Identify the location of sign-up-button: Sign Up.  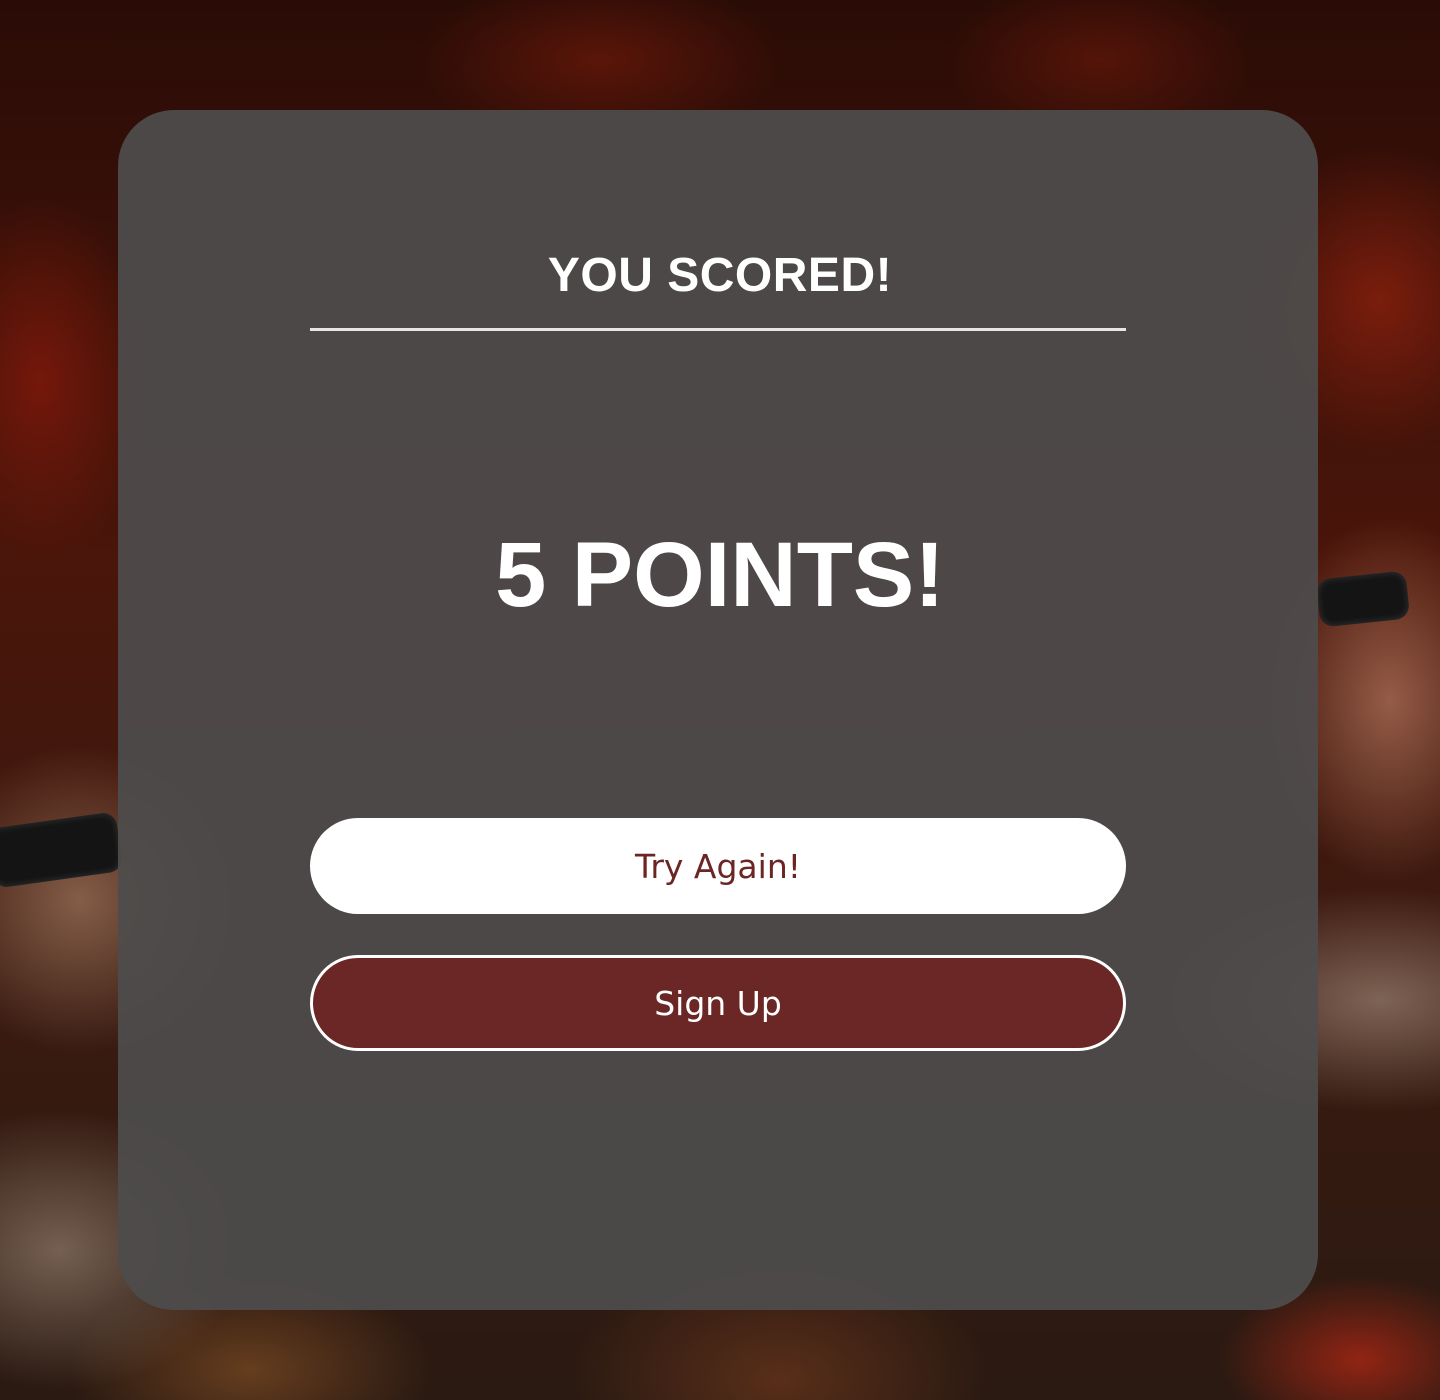
(718, 1003).